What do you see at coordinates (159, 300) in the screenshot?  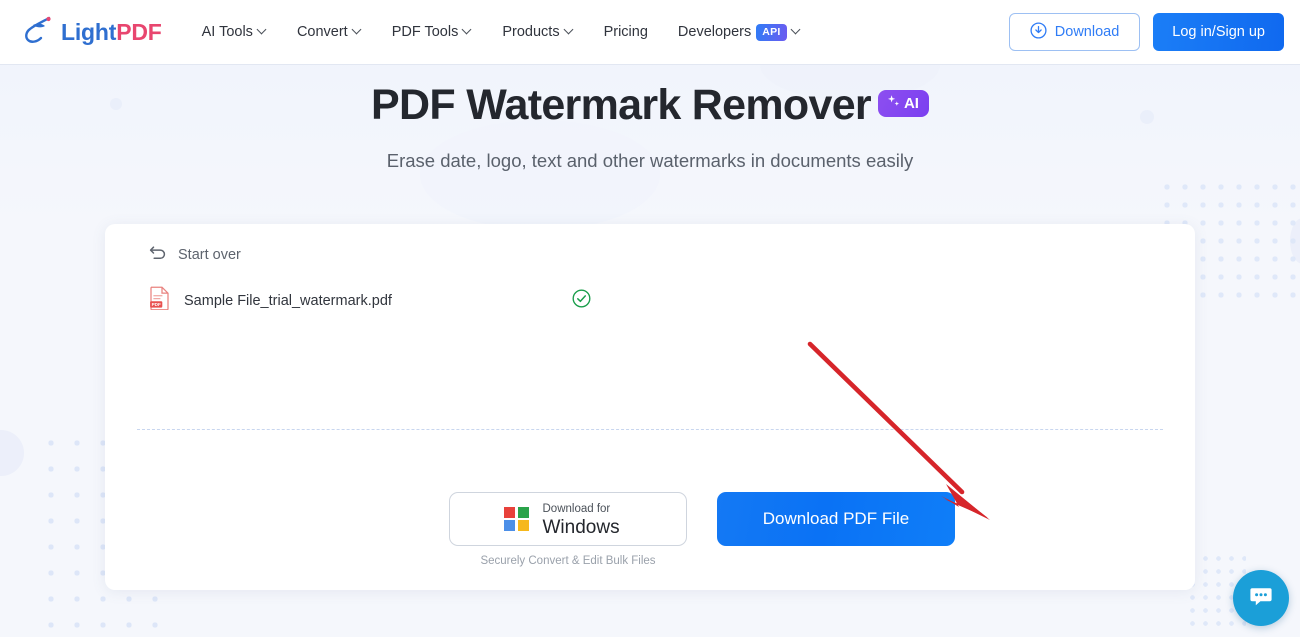 I see `pdf-file-icon: PDF` at bounding box center [159, 300].